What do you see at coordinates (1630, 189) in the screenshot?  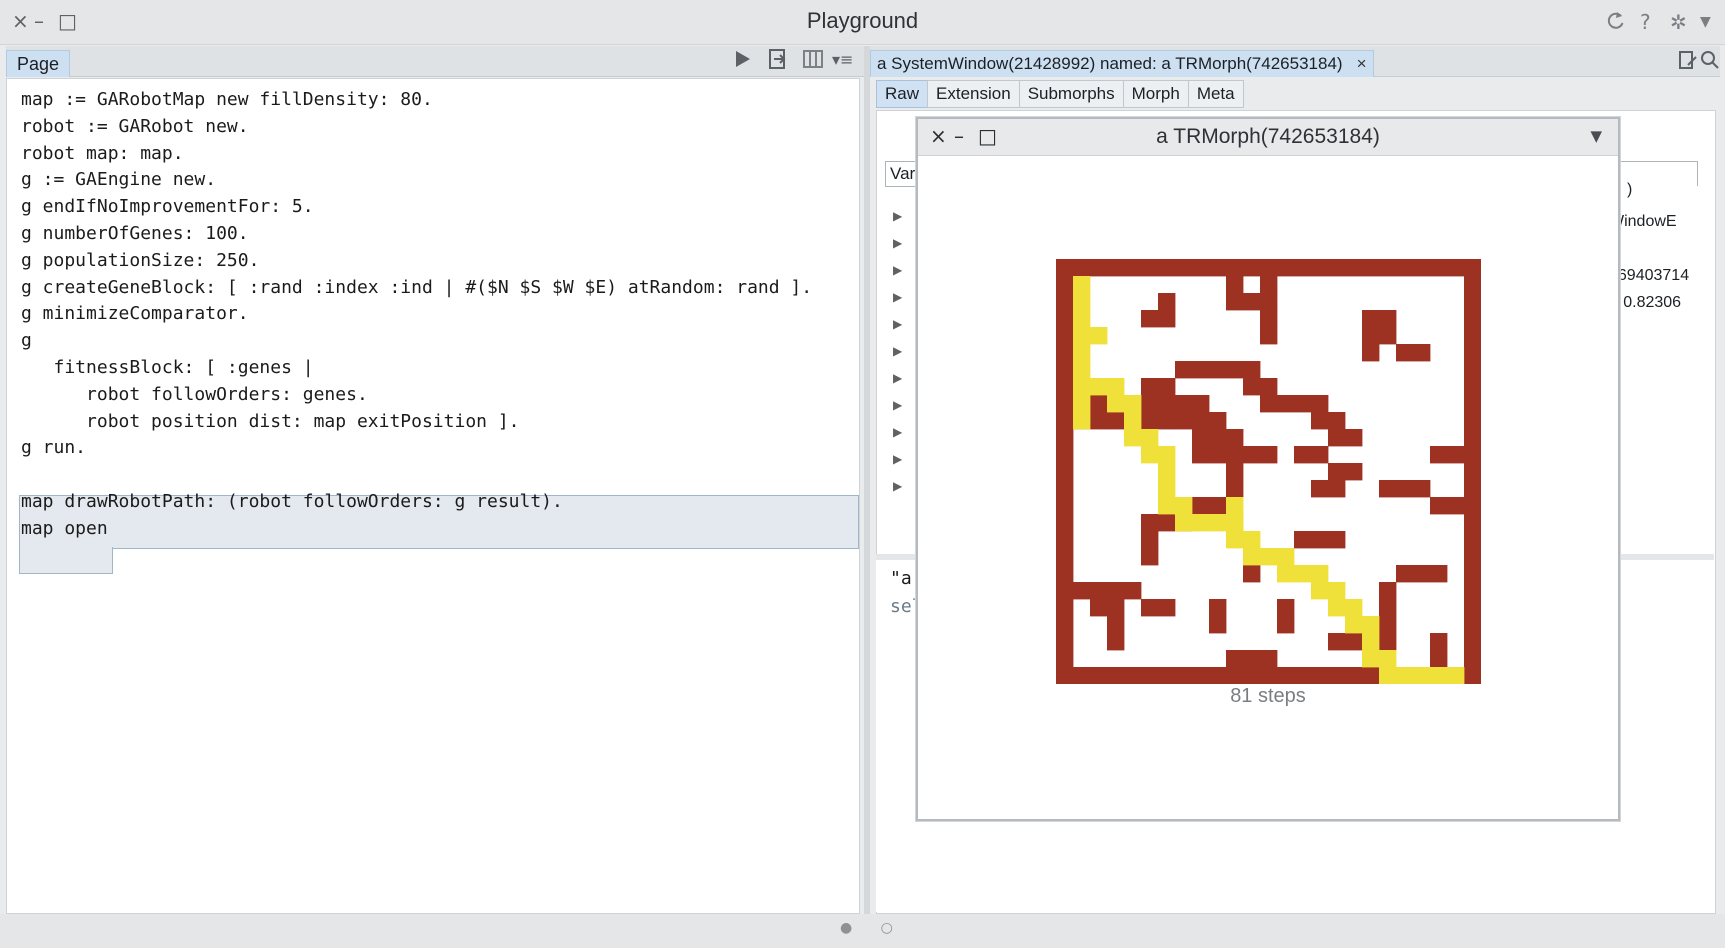 I see `variable-value: )` at bounding box center [1630, 189].